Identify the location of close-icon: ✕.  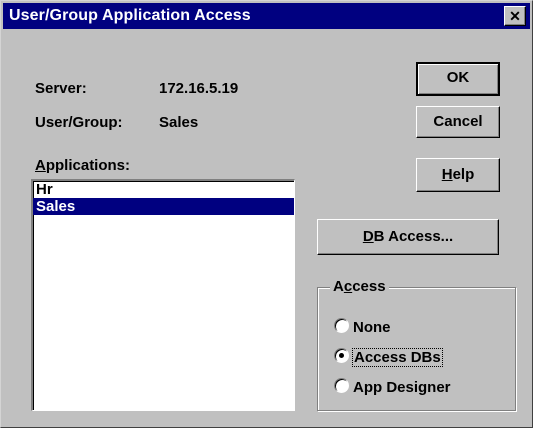
(515, 16).